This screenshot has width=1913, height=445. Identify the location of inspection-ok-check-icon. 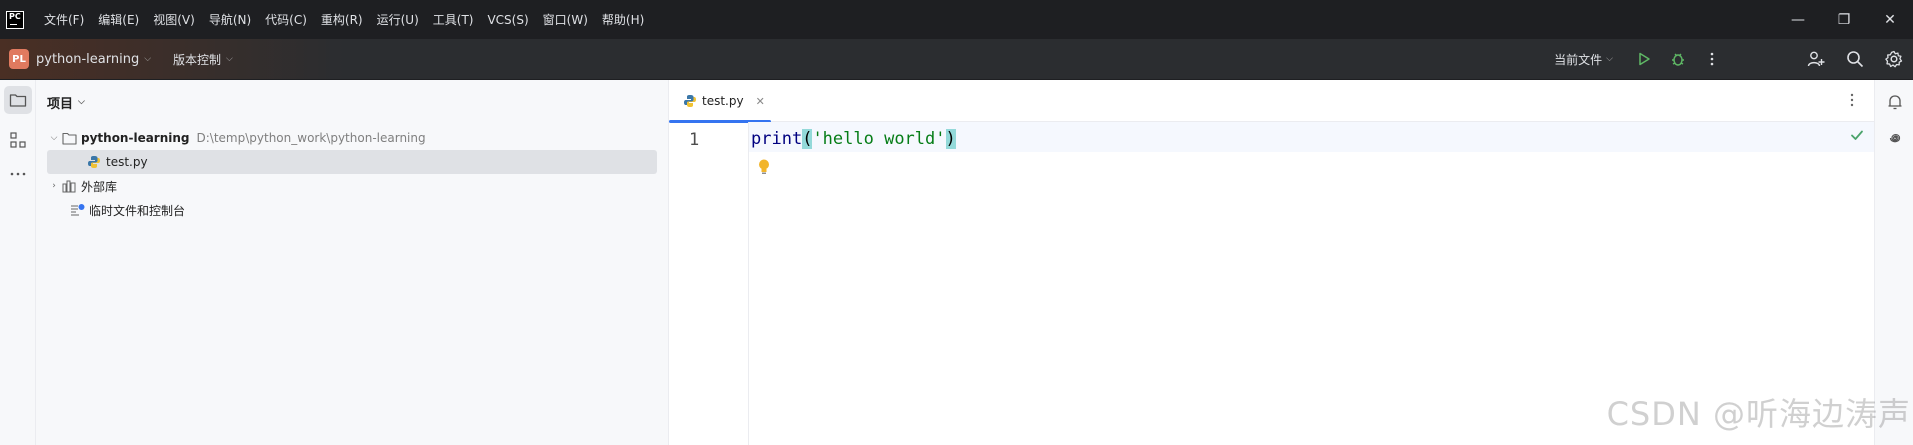
(1857, 137).